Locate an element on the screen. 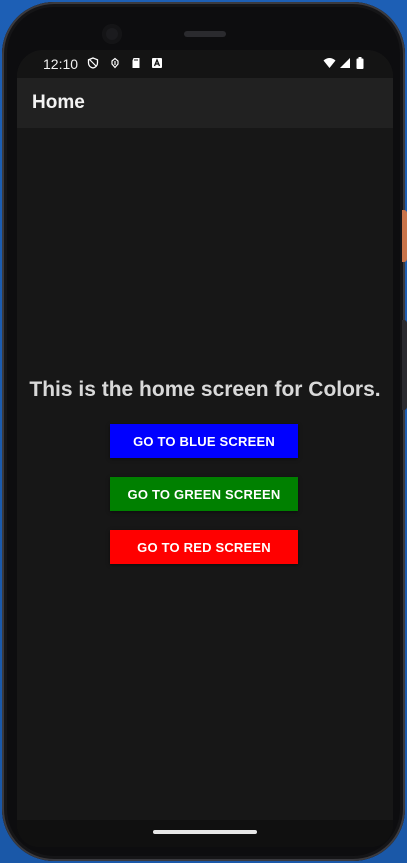  earpiece-speaker is located at coordinates (205, 34).